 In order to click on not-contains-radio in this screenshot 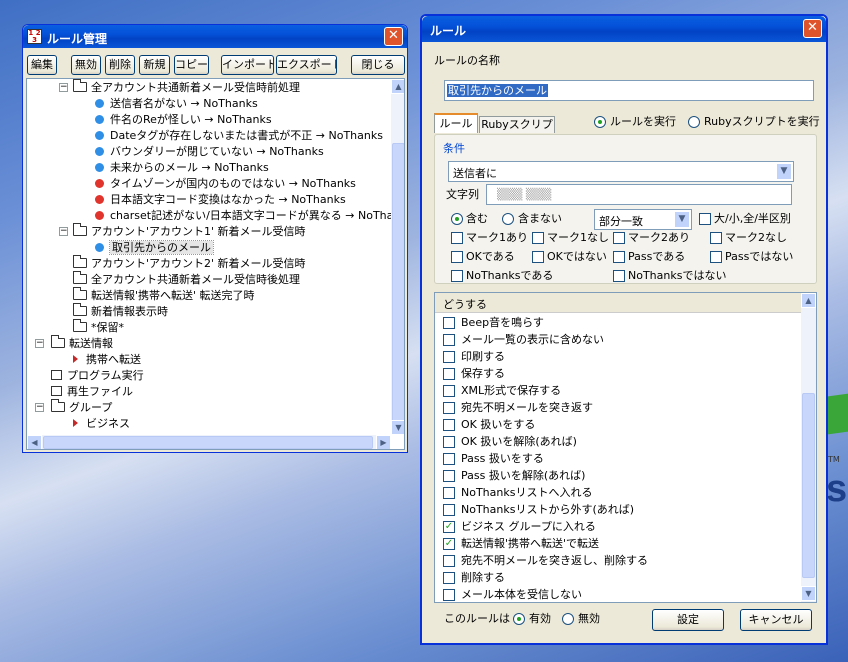, I will do `click(508, 219)`.